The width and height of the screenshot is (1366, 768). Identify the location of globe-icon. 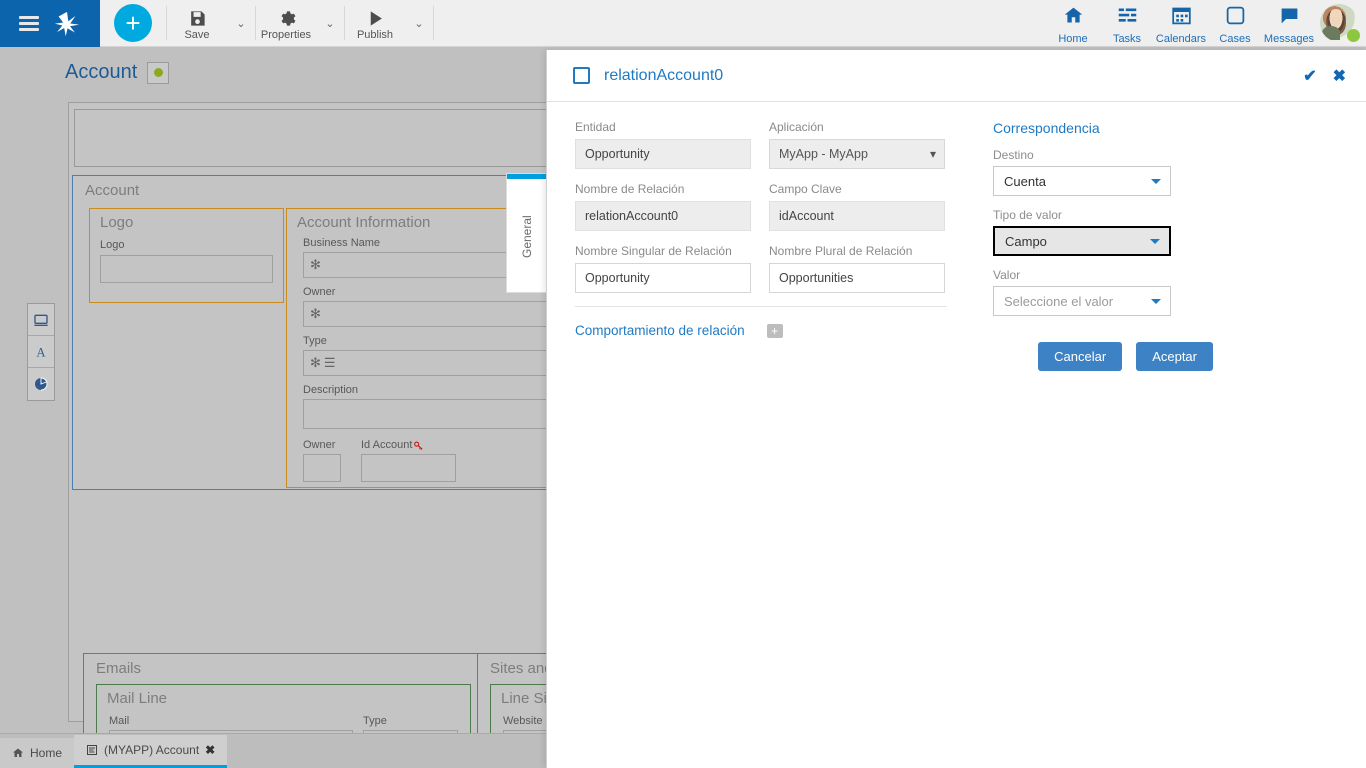
(41, 384).